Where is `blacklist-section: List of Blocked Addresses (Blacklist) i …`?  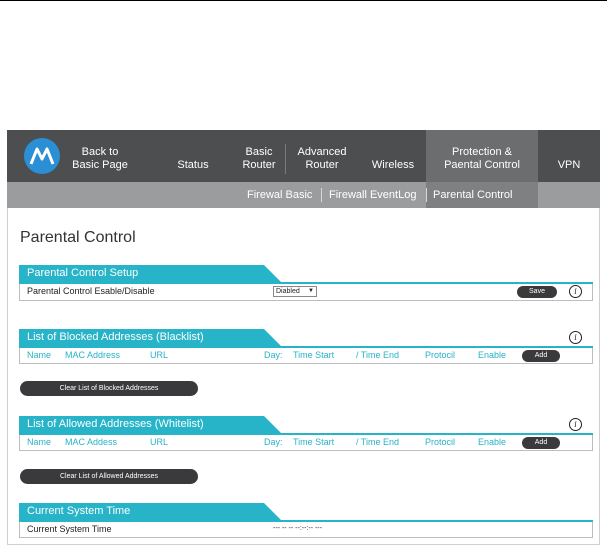
blacklist-section: List of Blocked Addresses (Blacklist) i … is located at coordinates (306, 349).